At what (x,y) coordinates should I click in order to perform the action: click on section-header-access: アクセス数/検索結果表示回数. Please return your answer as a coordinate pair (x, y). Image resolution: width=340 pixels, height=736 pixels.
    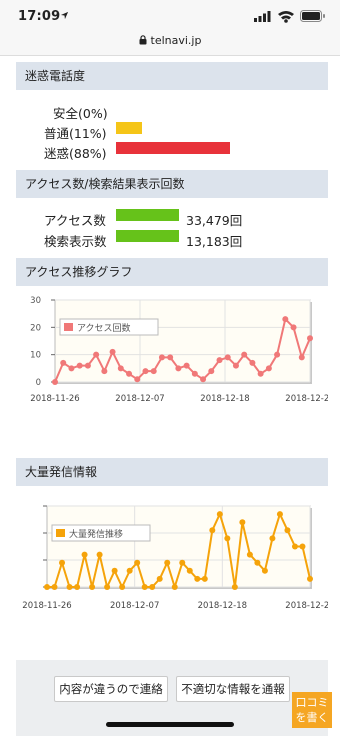
    Looking at the image, I should click on (172, 184).